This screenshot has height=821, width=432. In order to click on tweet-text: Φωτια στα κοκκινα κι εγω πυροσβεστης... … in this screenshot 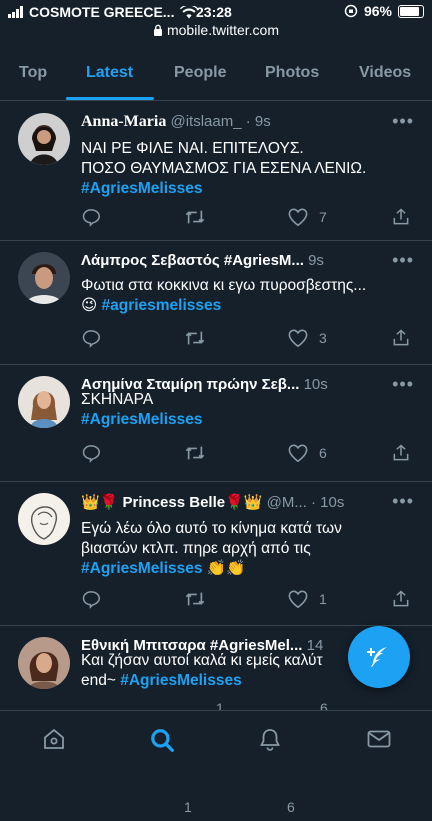, I will do `click(246, 296)`.